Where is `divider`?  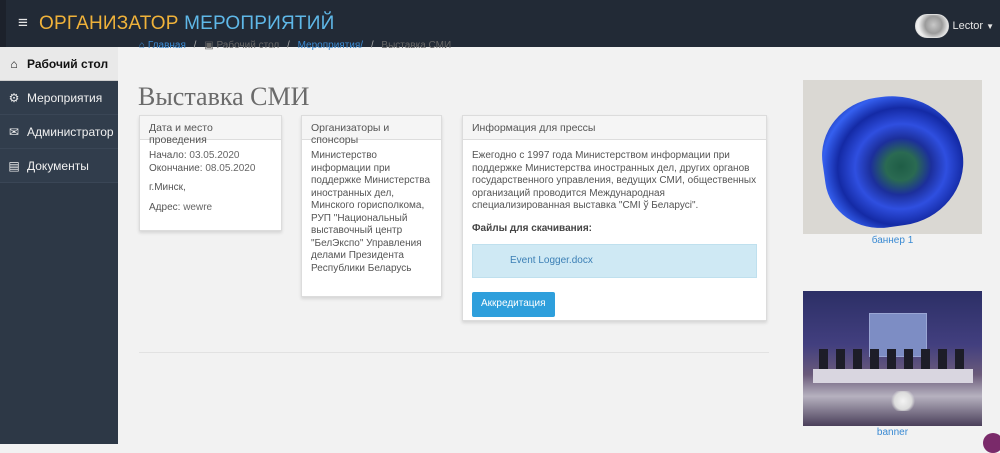
divider is located at coordinates (454, 352).